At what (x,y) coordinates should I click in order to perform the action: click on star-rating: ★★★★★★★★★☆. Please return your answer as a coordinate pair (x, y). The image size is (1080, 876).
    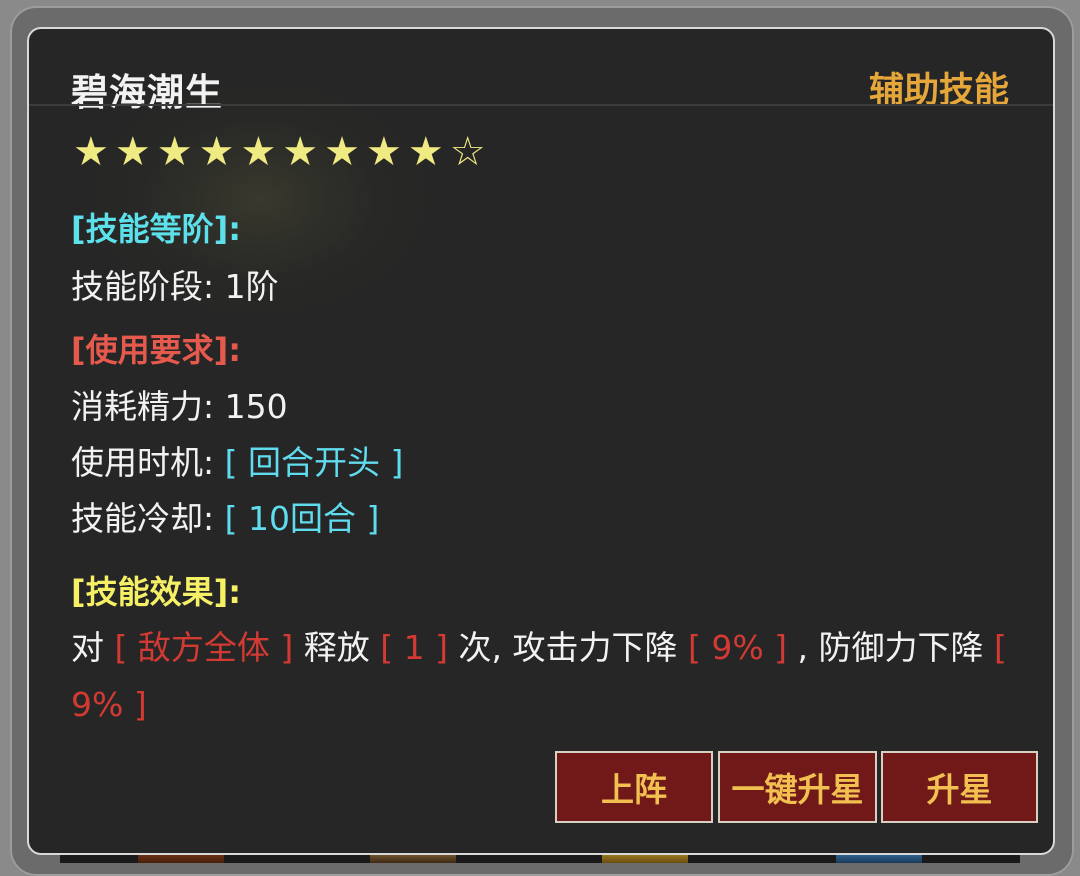
    Looking at the image, I should click on (282, 152).